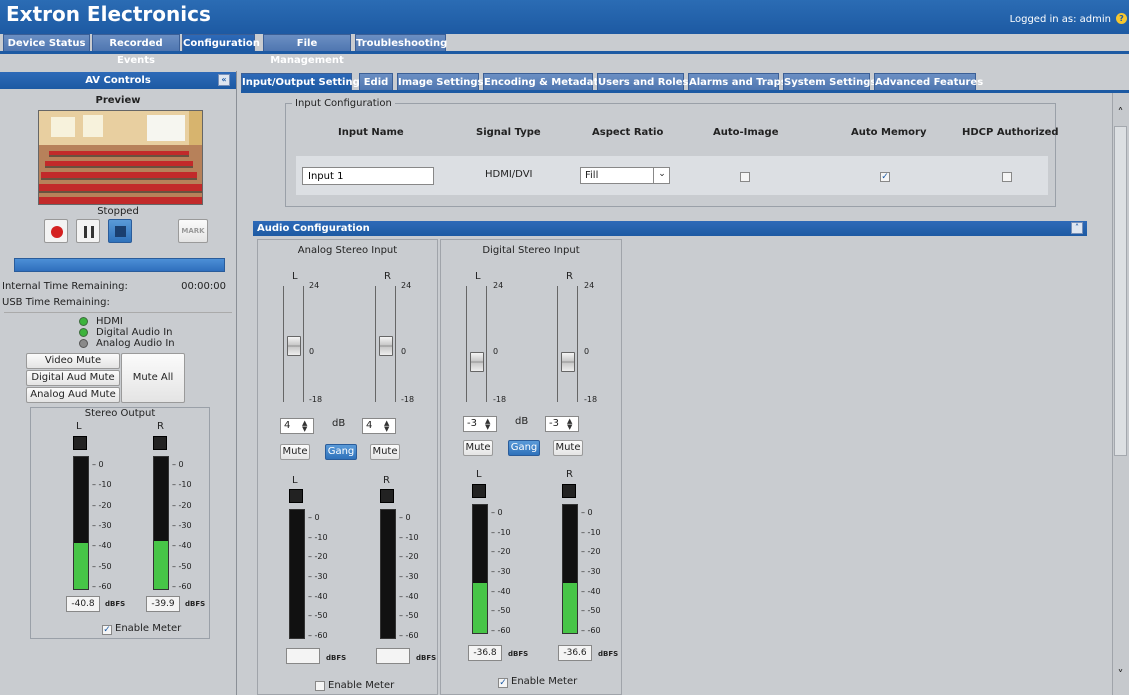 The image size is (1129, 695). Describe the element at coordinates (564, 52) in the screenshot. I see `tab-underline` at that location.